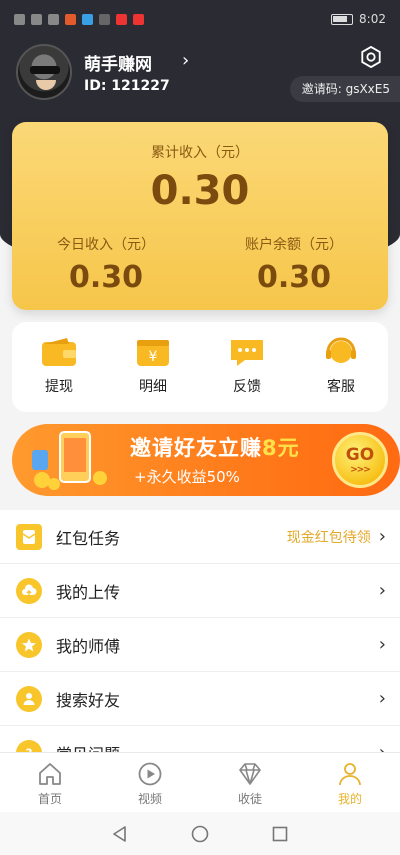 The height and width of the screenshot is (855, 400). I want to click on sim-icon, so click(19, 19).